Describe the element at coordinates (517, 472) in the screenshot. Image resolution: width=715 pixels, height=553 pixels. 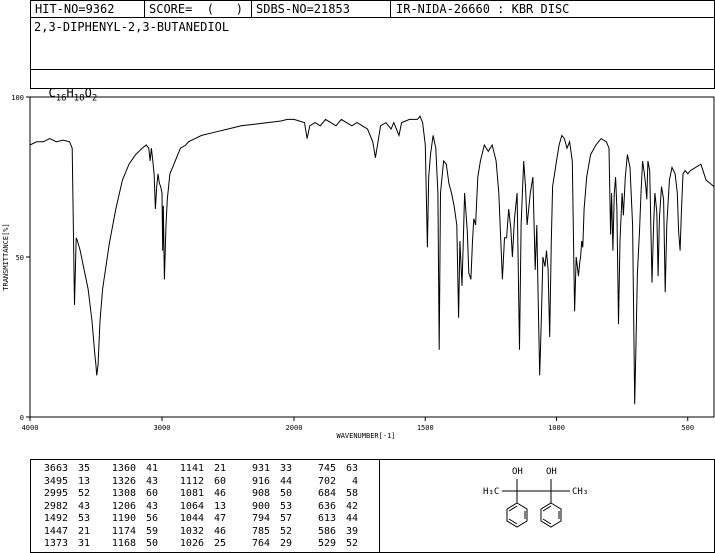
I see `oh-label-left: OH` at that location.